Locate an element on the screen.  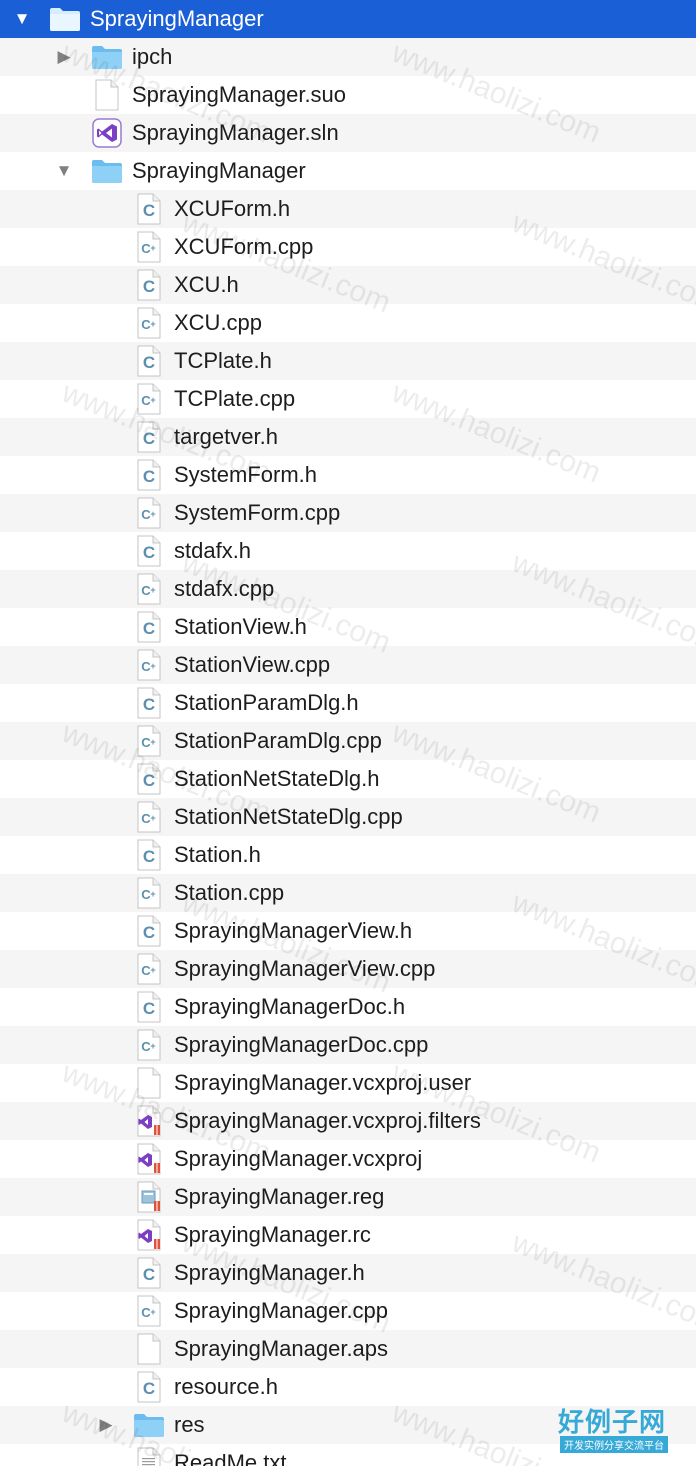
item-label: SprayingManager.h is located at coordinates (269, 1272).